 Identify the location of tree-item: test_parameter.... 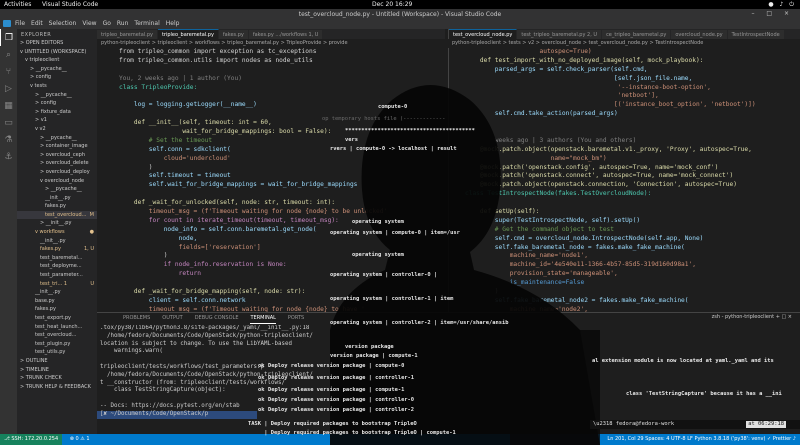
(57, 275).